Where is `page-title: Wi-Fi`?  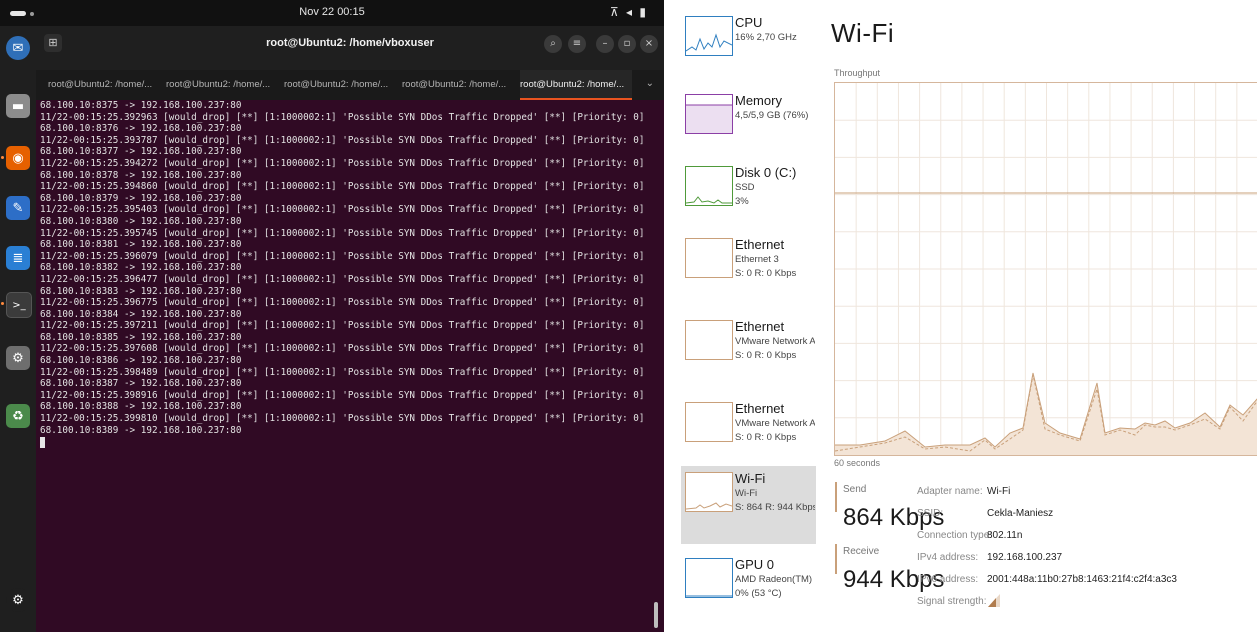 page-title: Wi-Fi is located at coordinates (863, 33).